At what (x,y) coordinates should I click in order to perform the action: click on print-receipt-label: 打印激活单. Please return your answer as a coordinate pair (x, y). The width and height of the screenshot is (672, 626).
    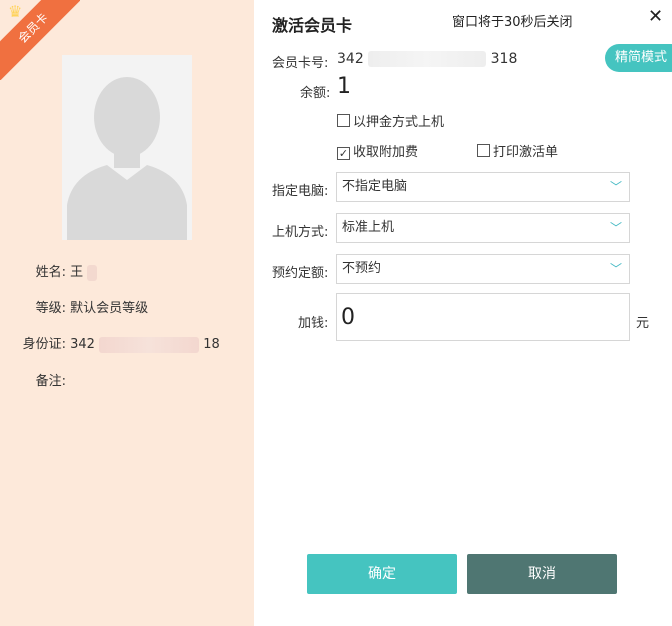
    Looking at the image, I should click on (526, 152).